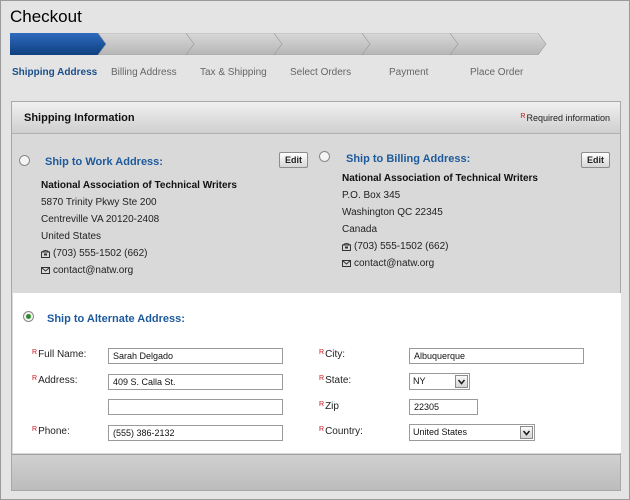 This screenshot has height=500, width=630. Describe the element at coordinates (371, 195) in the screenshot. I see `billing-address-line1: P.O. Box 345` at that location.